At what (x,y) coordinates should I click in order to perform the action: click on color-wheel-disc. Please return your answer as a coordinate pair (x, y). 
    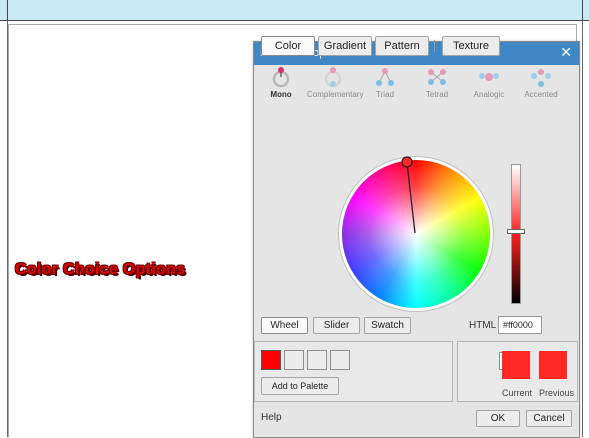
    Looking at the image, I should click on (416, 234).